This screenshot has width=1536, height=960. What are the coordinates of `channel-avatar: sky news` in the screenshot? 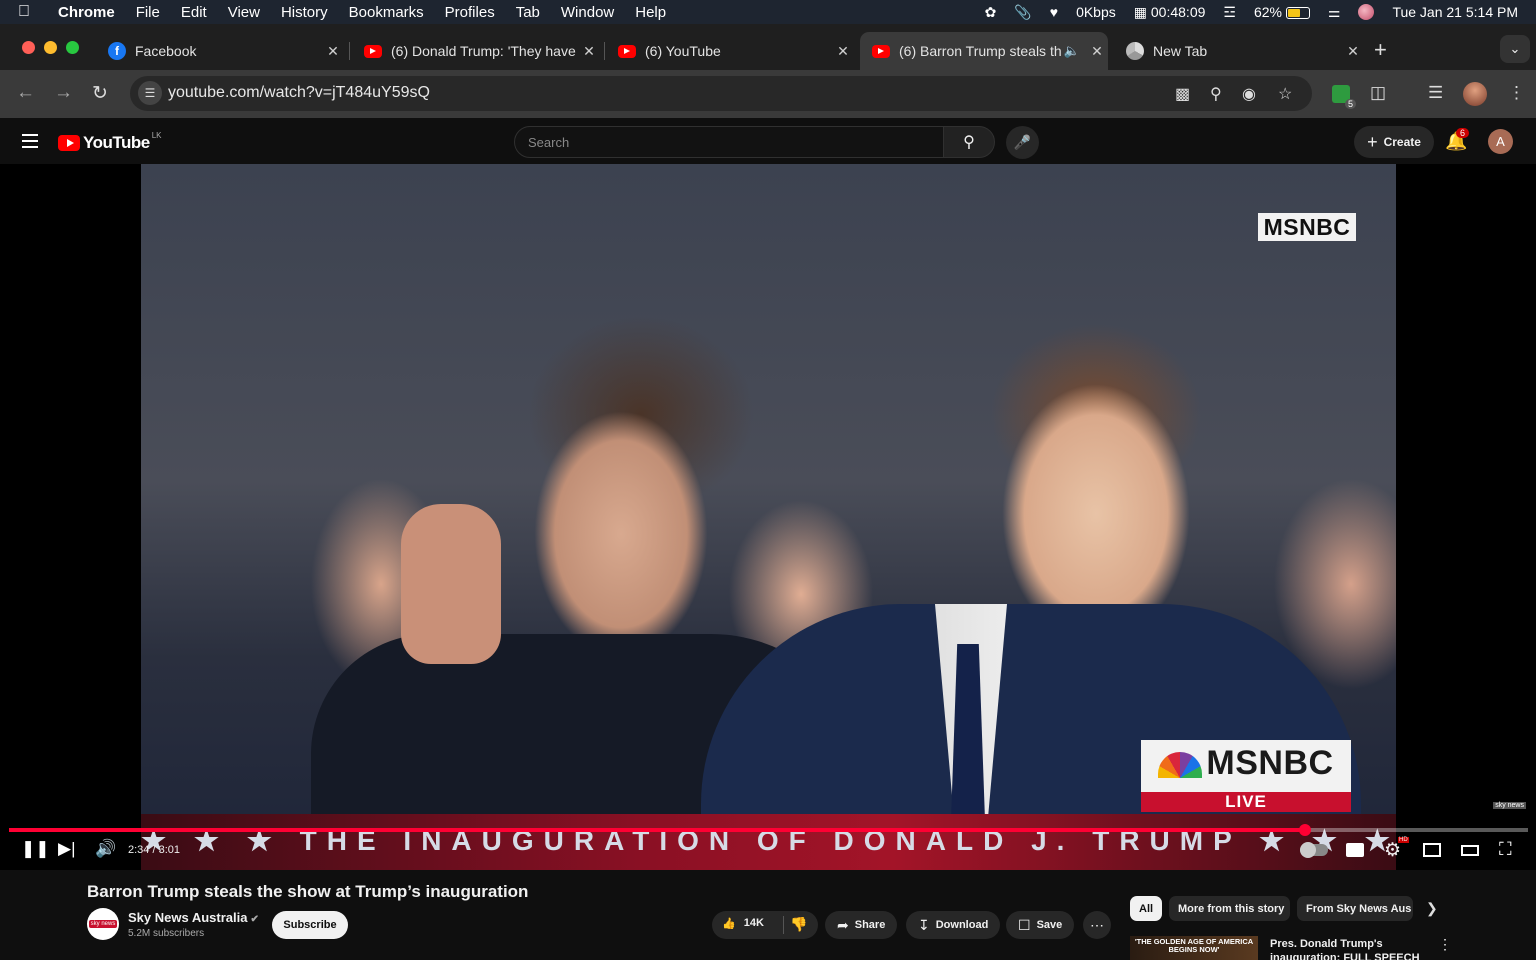 It's located at (103, 924).